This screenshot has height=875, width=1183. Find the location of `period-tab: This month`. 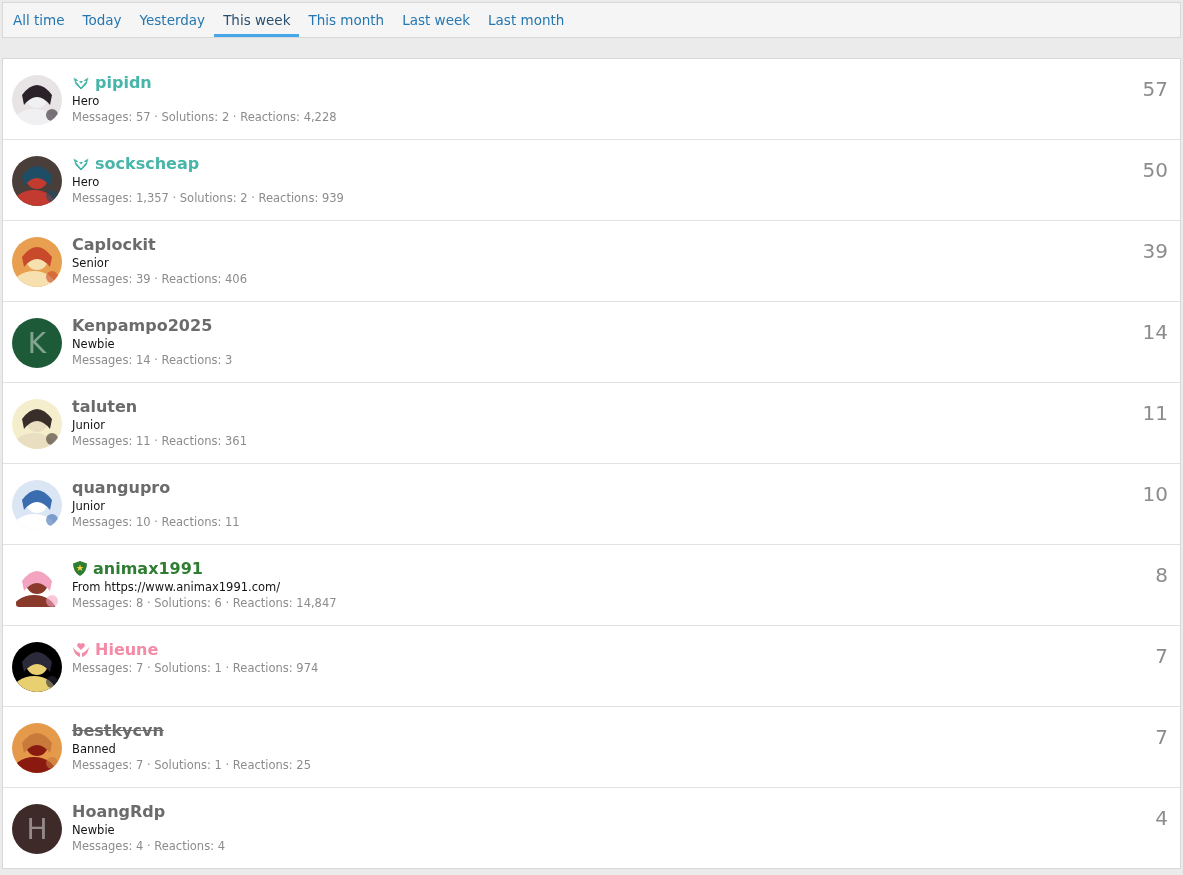

period-tab: This month is located at coordinates (346, 20).